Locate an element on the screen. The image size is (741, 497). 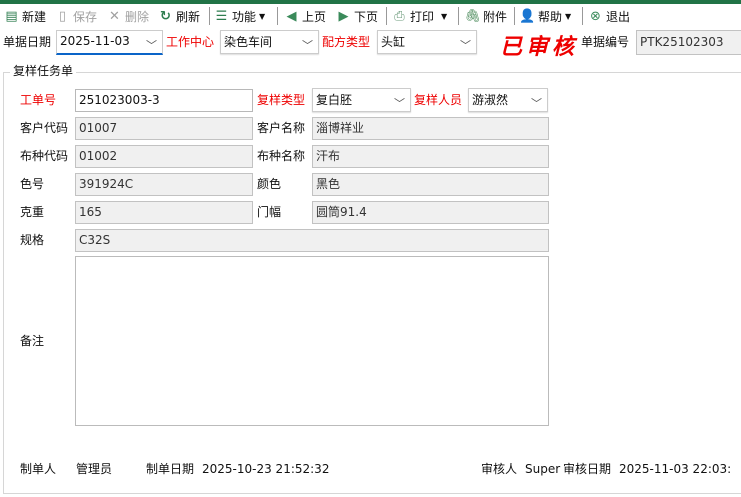
created-date-label: 制单日期 is located at coordinates (170, 469).